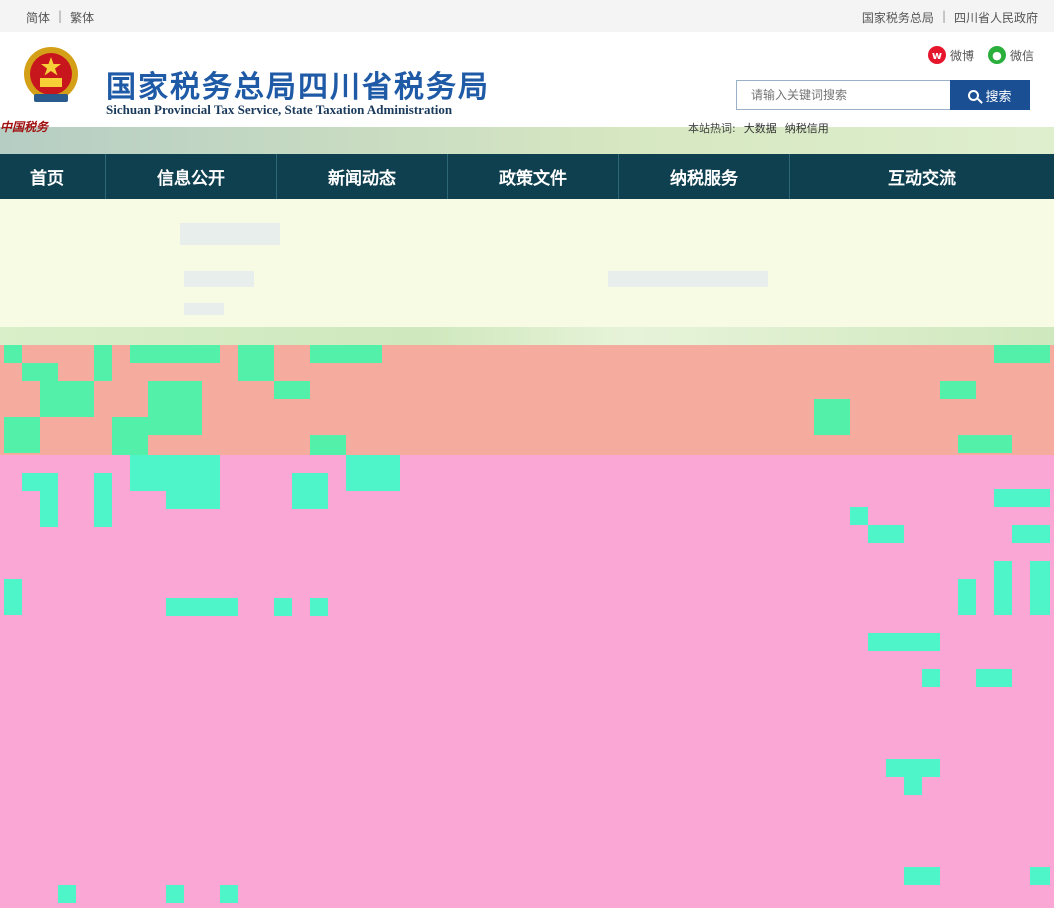  What do you see at coordinates (996, 55) in the screenshot?
I see `wechat-icon: ●` at bounding box center [996, 55].